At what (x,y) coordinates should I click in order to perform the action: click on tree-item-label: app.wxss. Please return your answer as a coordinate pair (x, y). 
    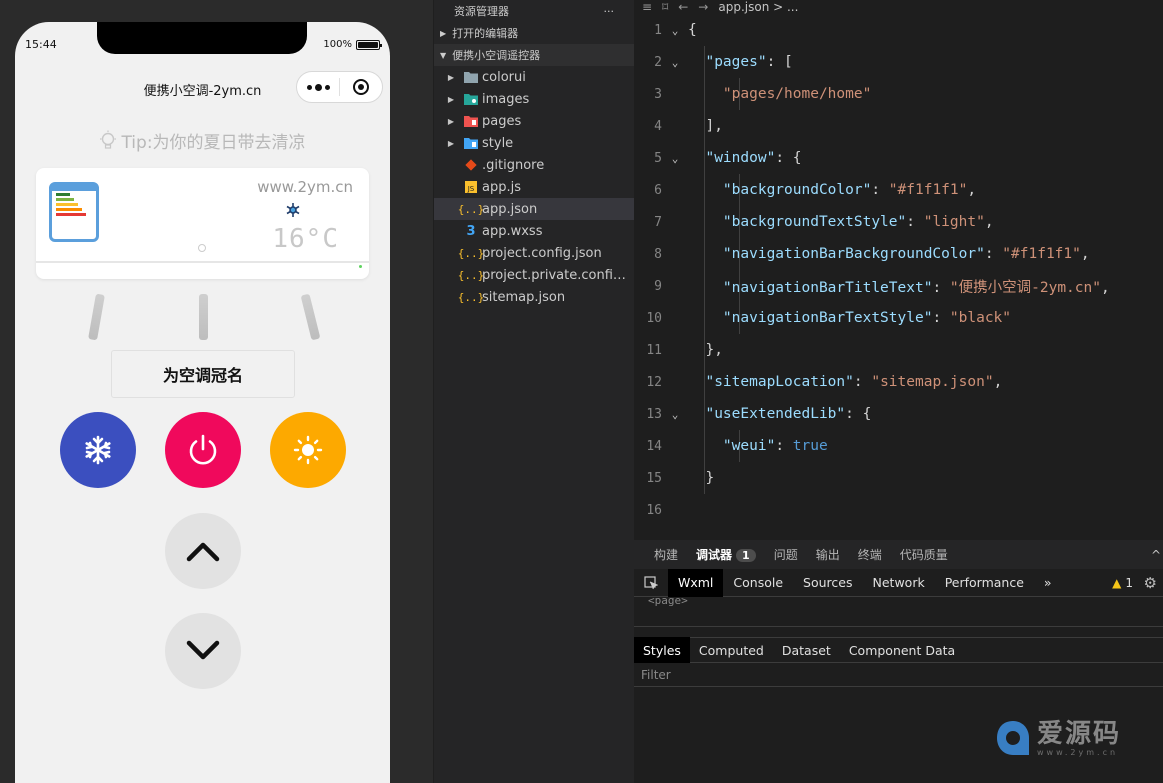
    Looking at the image, I should click on (512, 231).